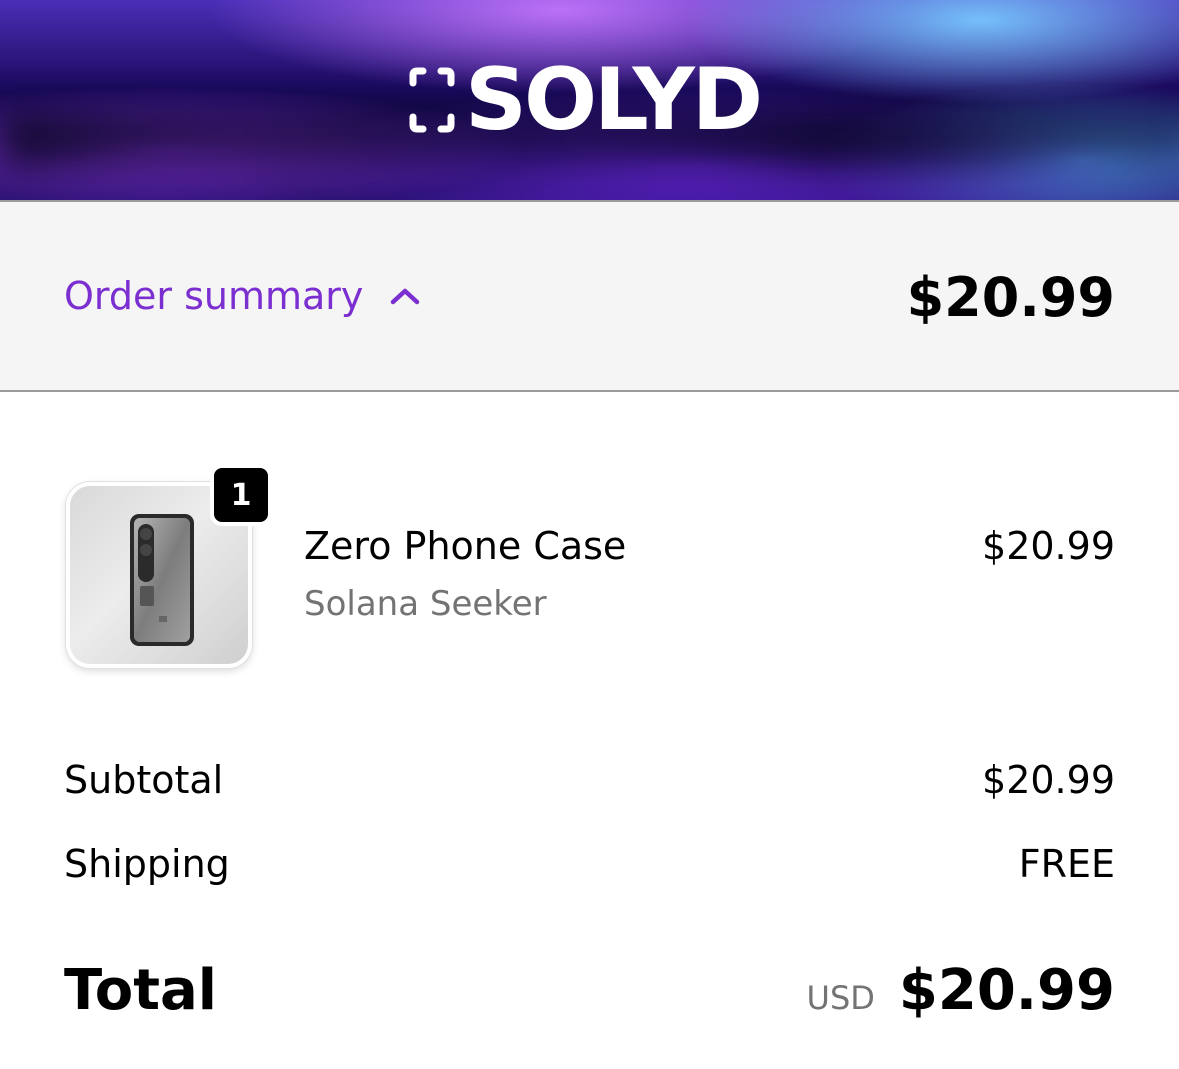 Image resolution: width=1179 pixels, height=1069 pixels. What do you see at coordinates (140, 990) in the screenshot?
I see `total-label: Total` at bounding box center [140, 990].